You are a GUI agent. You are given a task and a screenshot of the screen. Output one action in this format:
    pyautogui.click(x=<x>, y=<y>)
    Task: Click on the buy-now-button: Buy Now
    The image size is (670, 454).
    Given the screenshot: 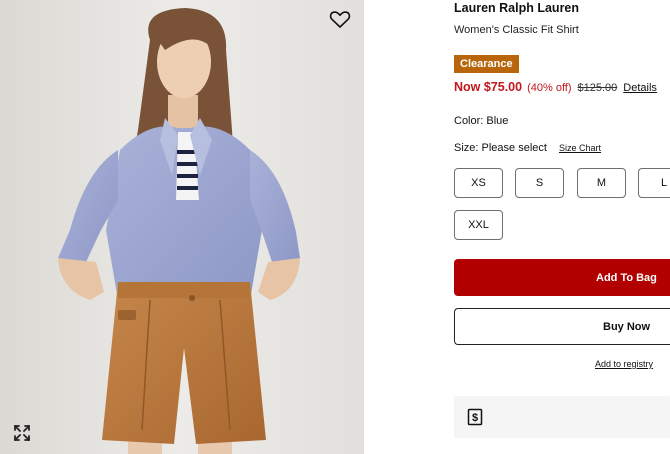 What is the action you would take?
    pyautogui.click(x=562, y=326)
    